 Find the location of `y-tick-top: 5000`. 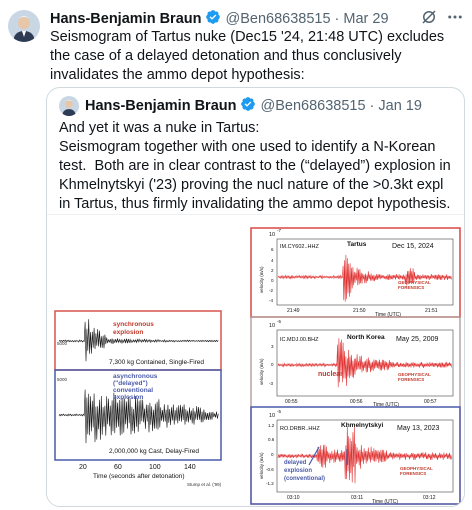

y-tick-top: 5000 is located at coordinates (62, 343).